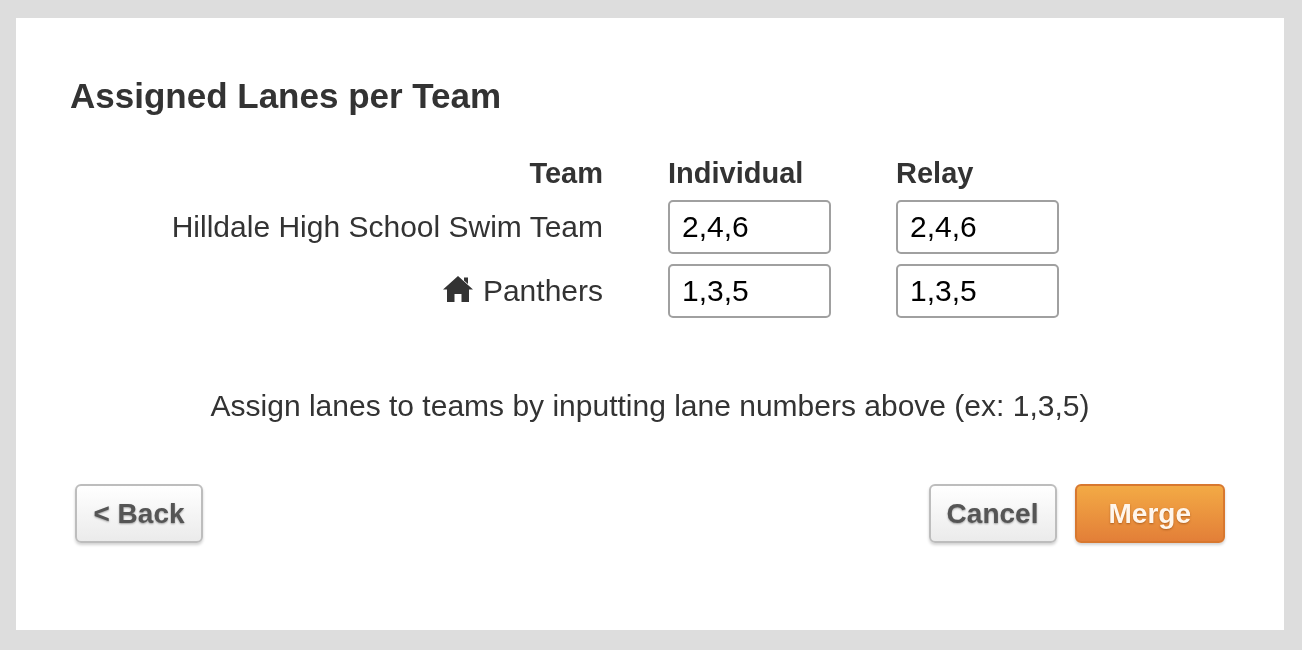 This screenshot has width=1302, height=650. I want to click on secondary-button: Cancel, so click(992, 513).